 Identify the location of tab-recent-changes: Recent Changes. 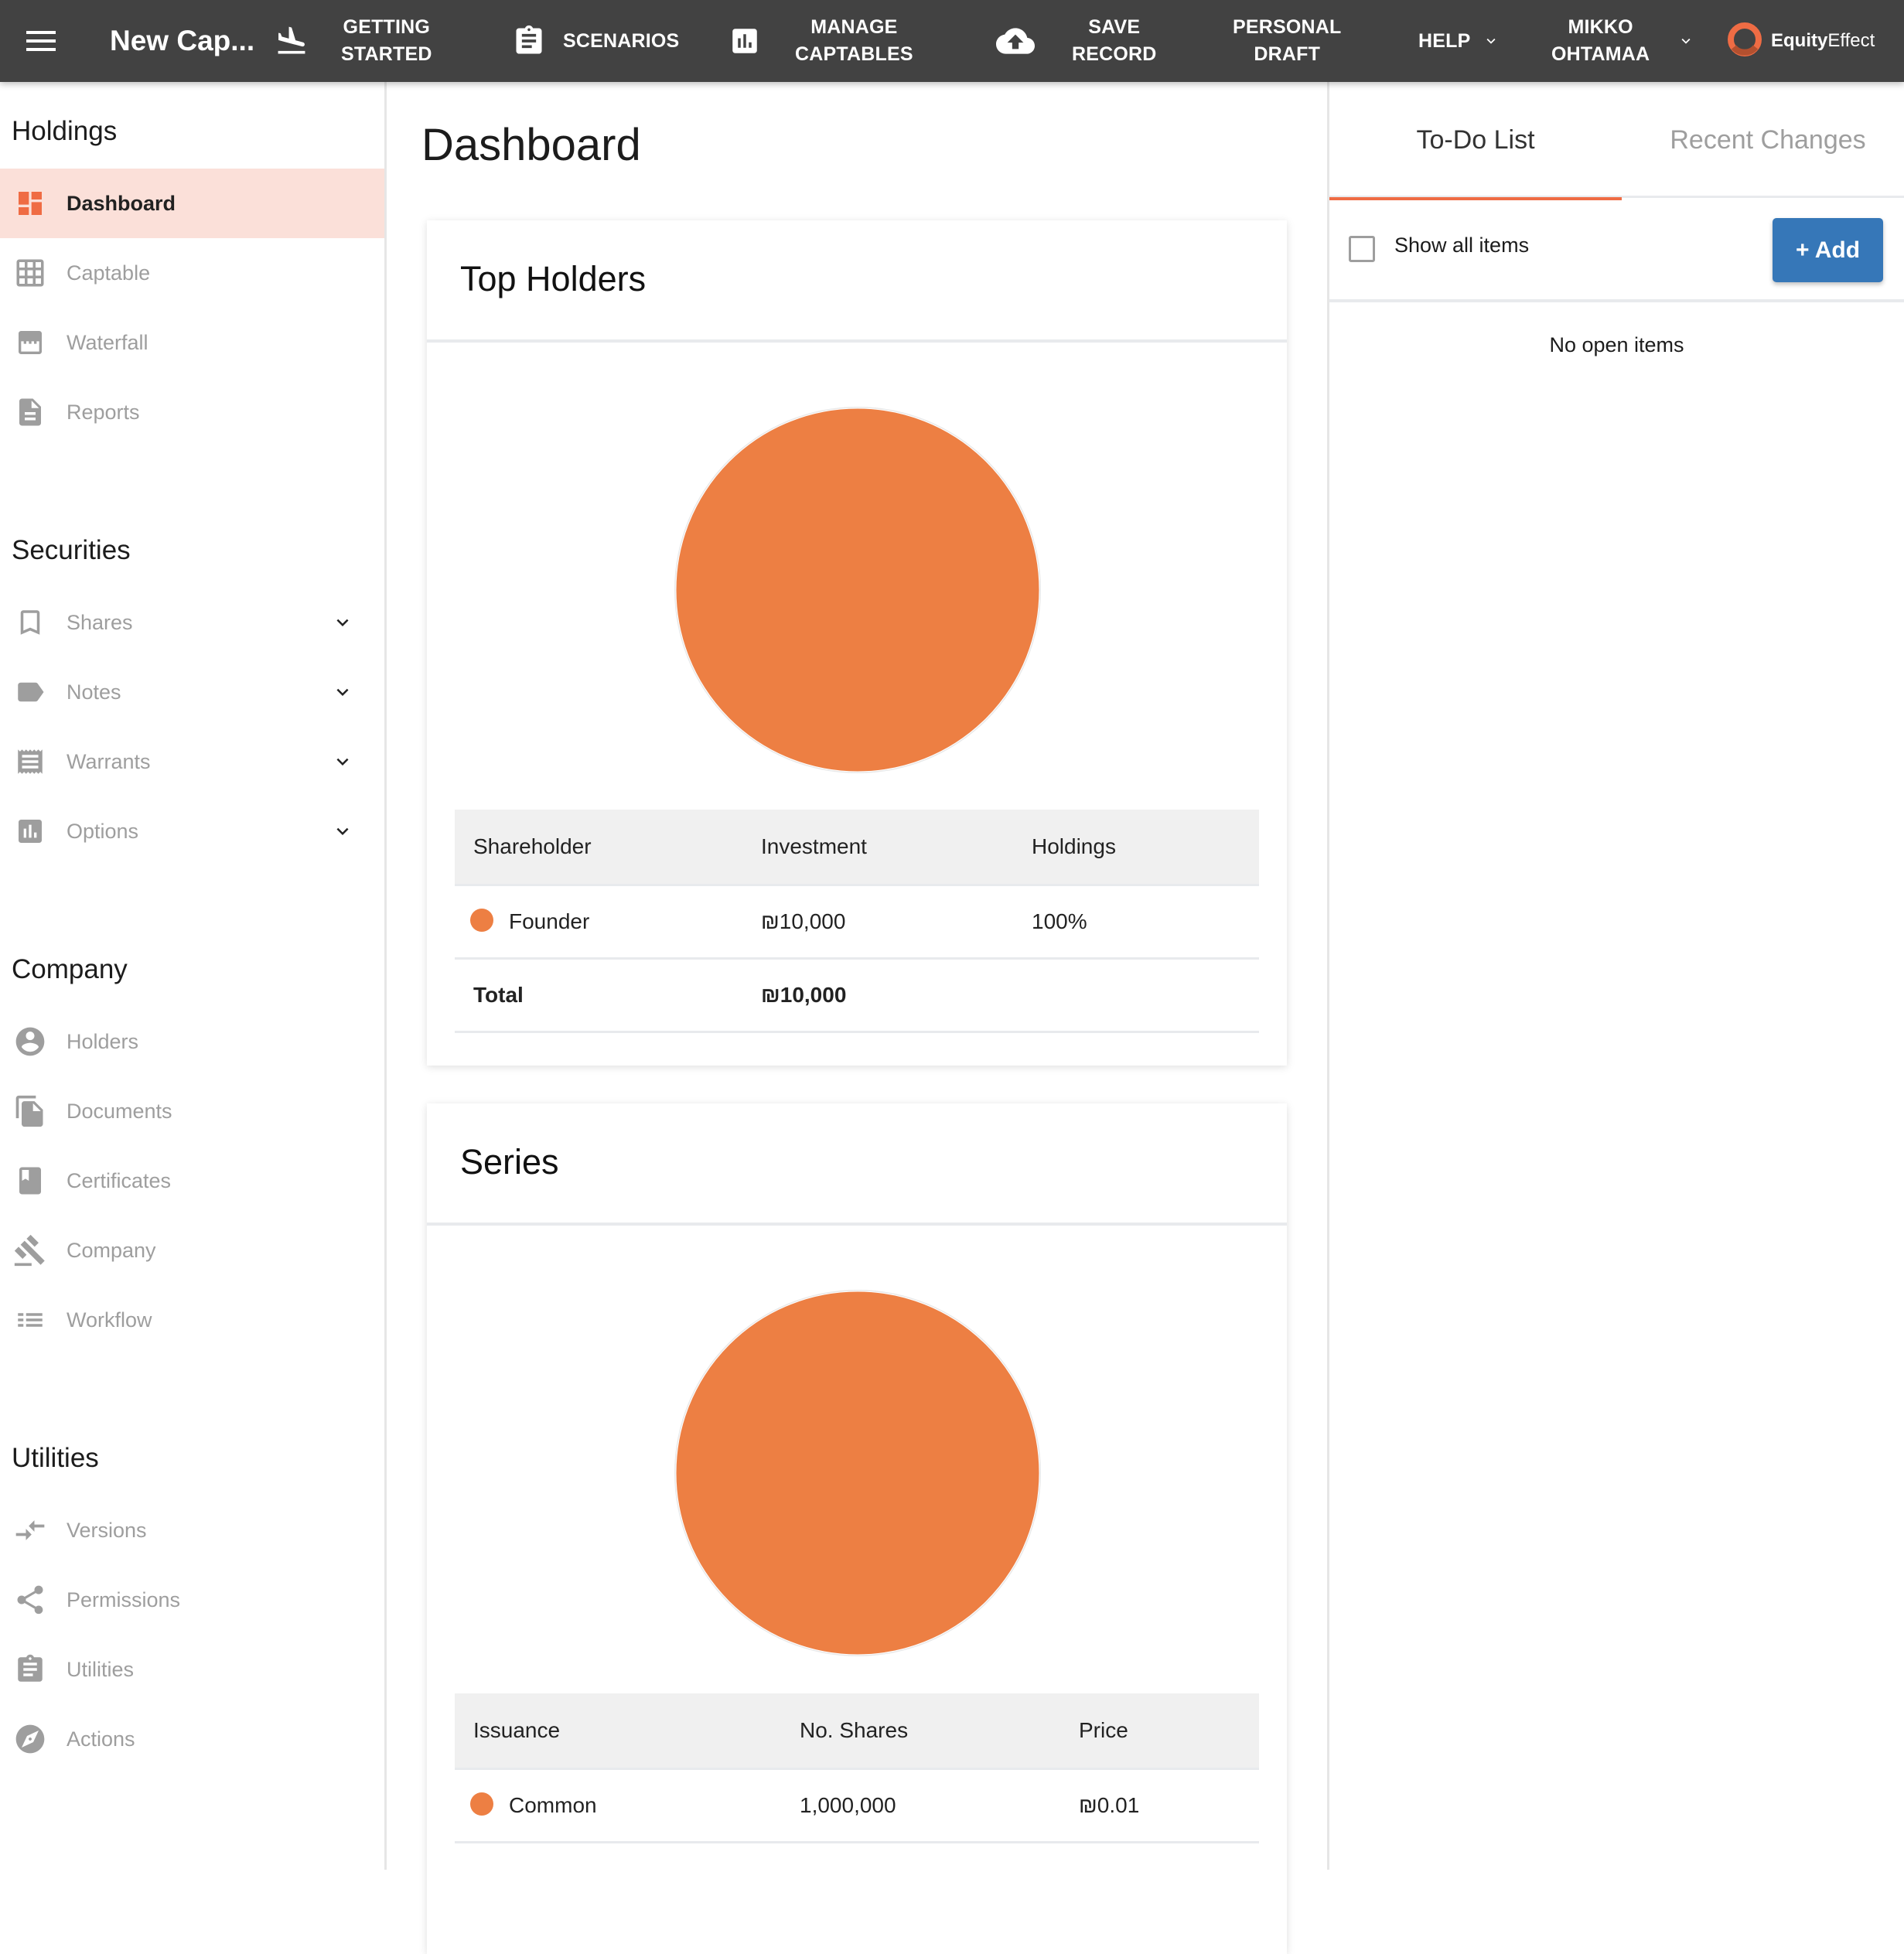
(1763, 140).